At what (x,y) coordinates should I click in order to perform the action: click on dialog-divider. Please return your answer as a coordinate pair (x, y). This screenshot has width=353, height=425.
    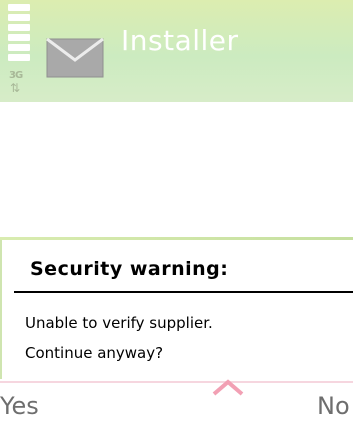
    Looking at the image, I should click on (183, 292).